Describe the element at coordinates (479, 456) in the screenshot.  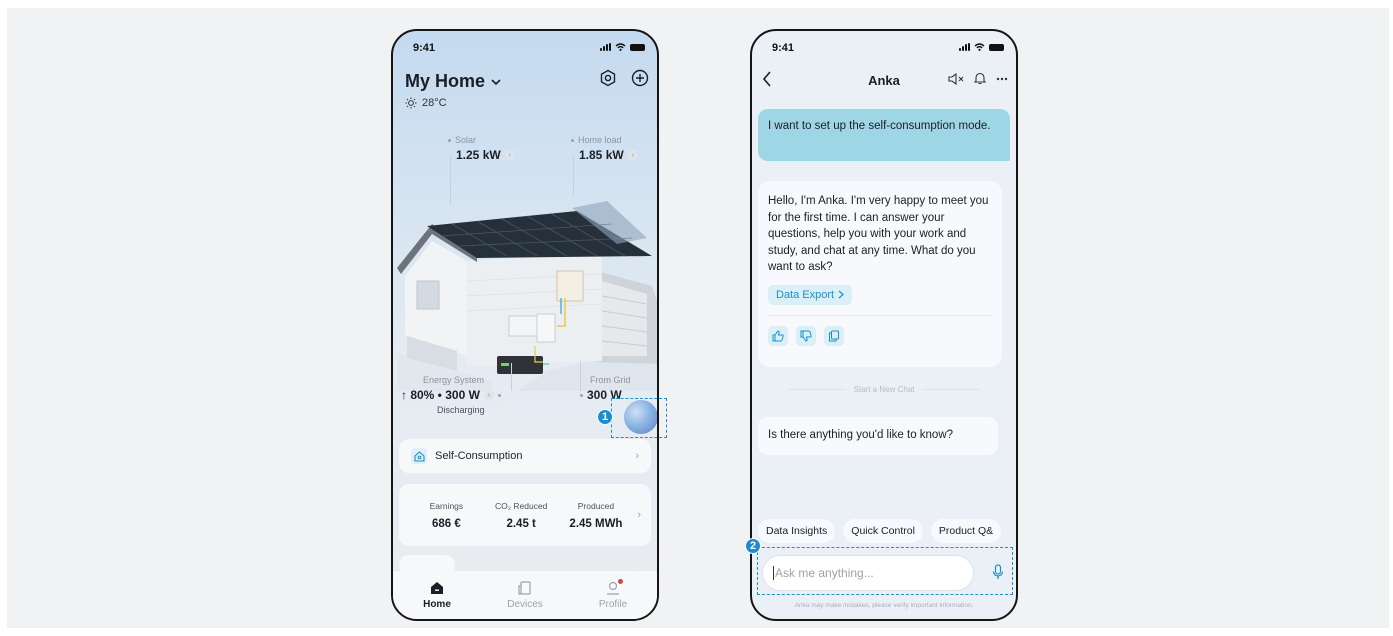
I see `mode-label: Self-Consumption` at that location.